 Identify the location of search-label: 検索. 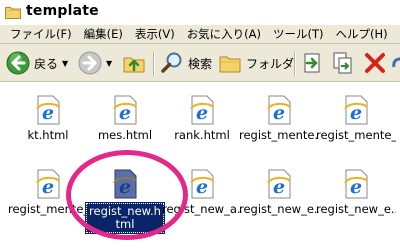
(200, 63).